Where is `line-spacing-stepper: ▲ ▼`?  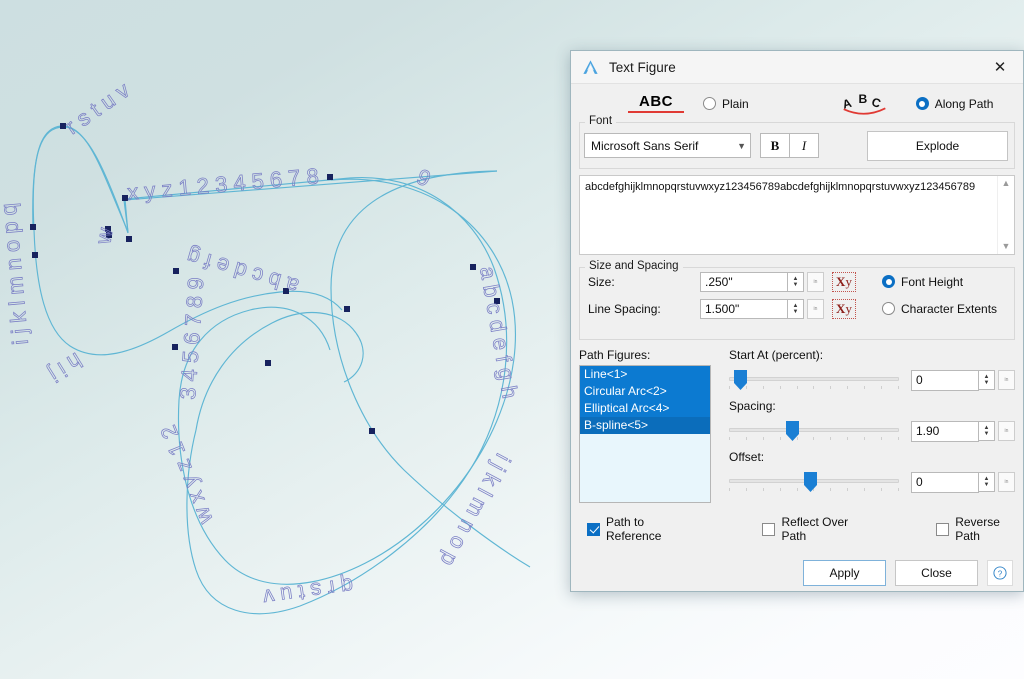
line-spacing-stepper: ▲ ▼ is located at coordinates (796, 308).